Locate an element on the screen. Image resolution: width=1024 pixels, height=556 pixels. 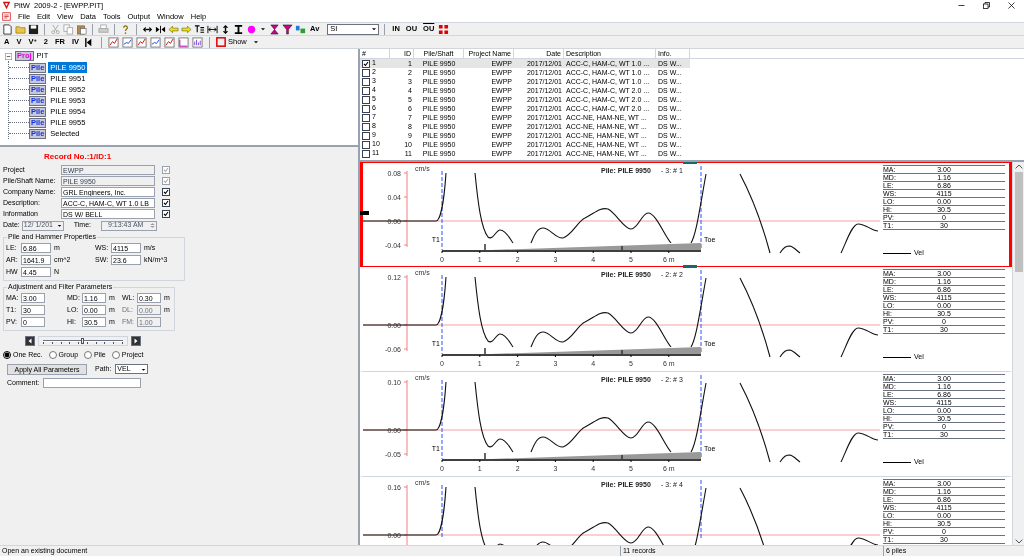
spin-arrows-icon is located at coordinates (152, 225).